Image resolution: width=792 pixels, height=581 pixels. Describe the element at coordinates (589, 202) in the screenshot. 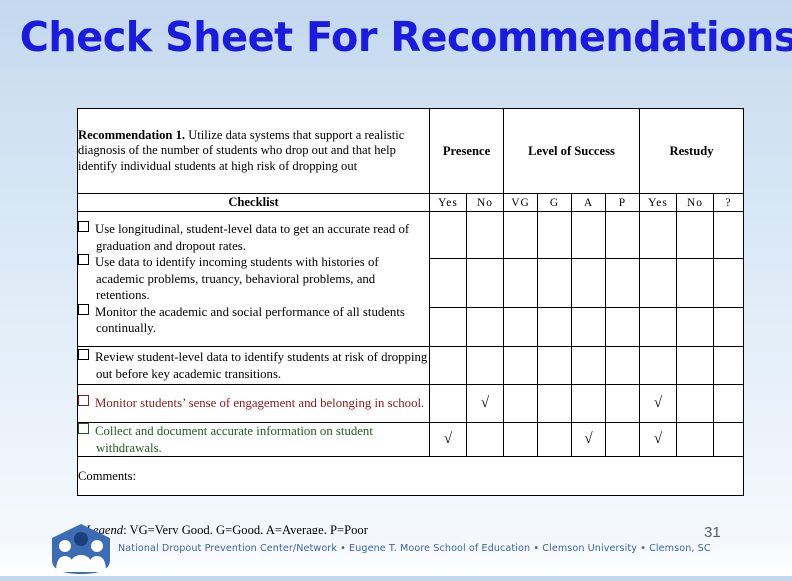

I see `subheader-level-a: A` at that location.